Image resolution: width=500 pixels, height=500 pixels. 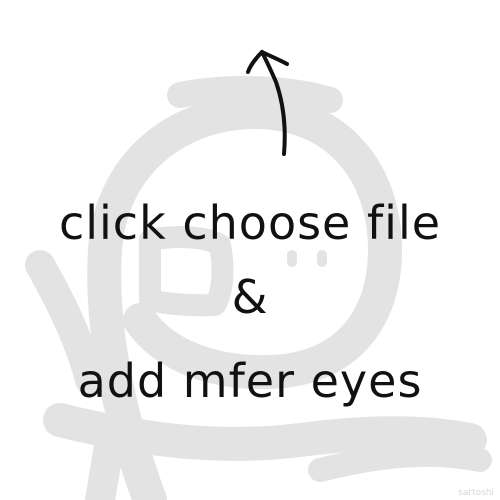 I want to click on arrow-up-icon, so click(x=267, y=103).